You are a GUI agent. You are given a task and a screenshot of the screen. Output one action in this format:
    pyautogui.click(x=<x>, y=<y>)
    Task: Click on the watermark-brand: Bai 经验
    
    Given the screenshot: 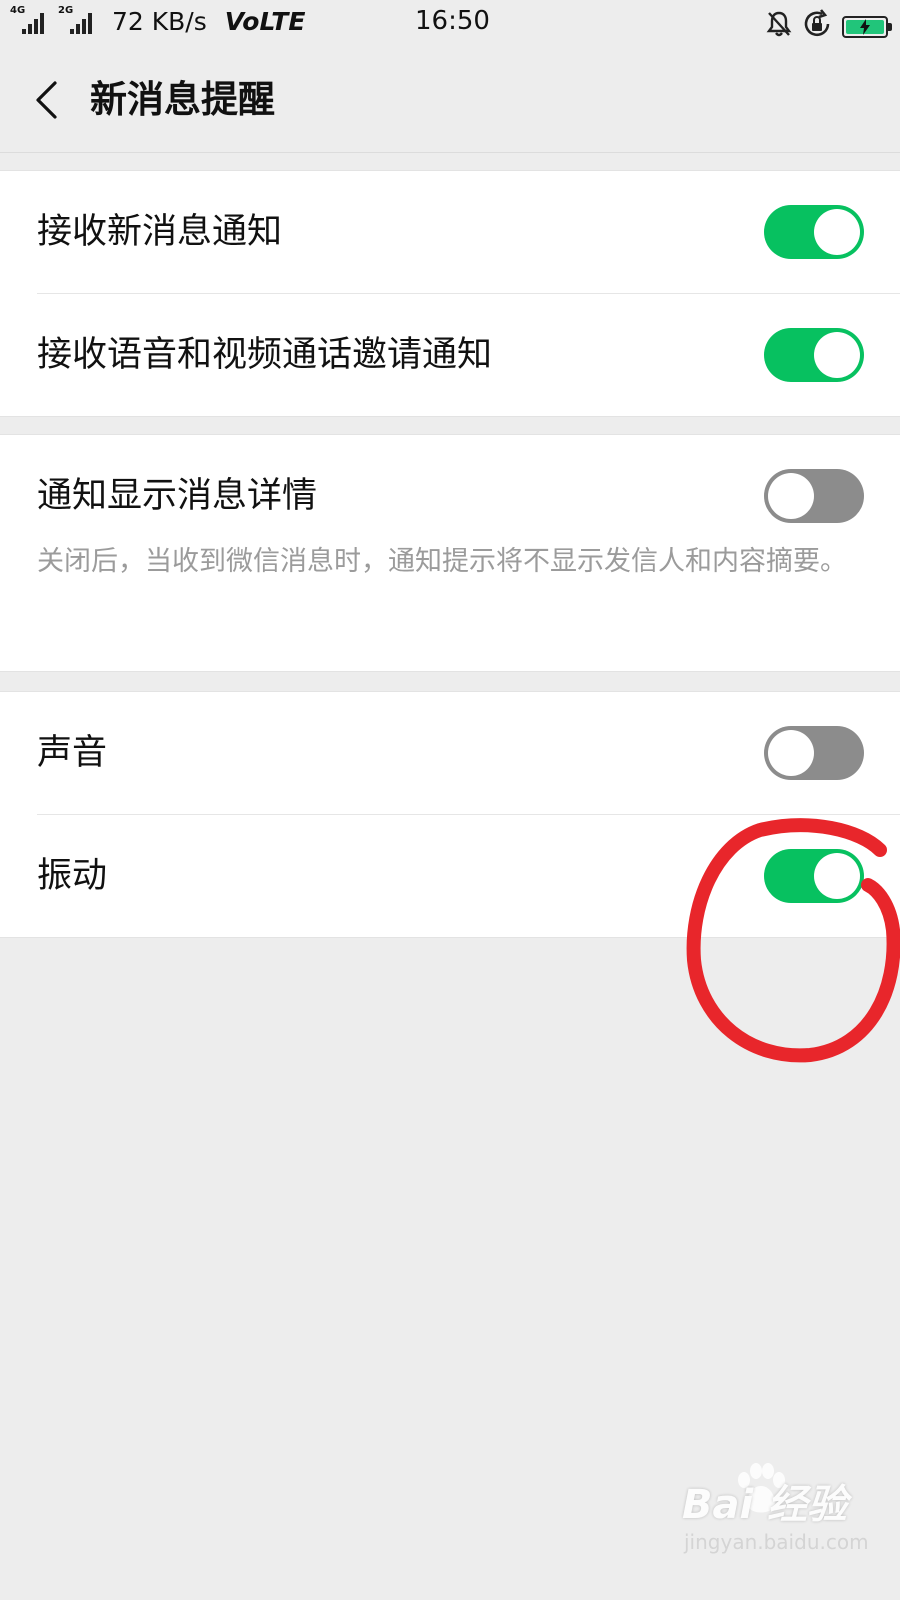 What is the action you would take?
    pyautogui.click(x=765, y=1505)
    